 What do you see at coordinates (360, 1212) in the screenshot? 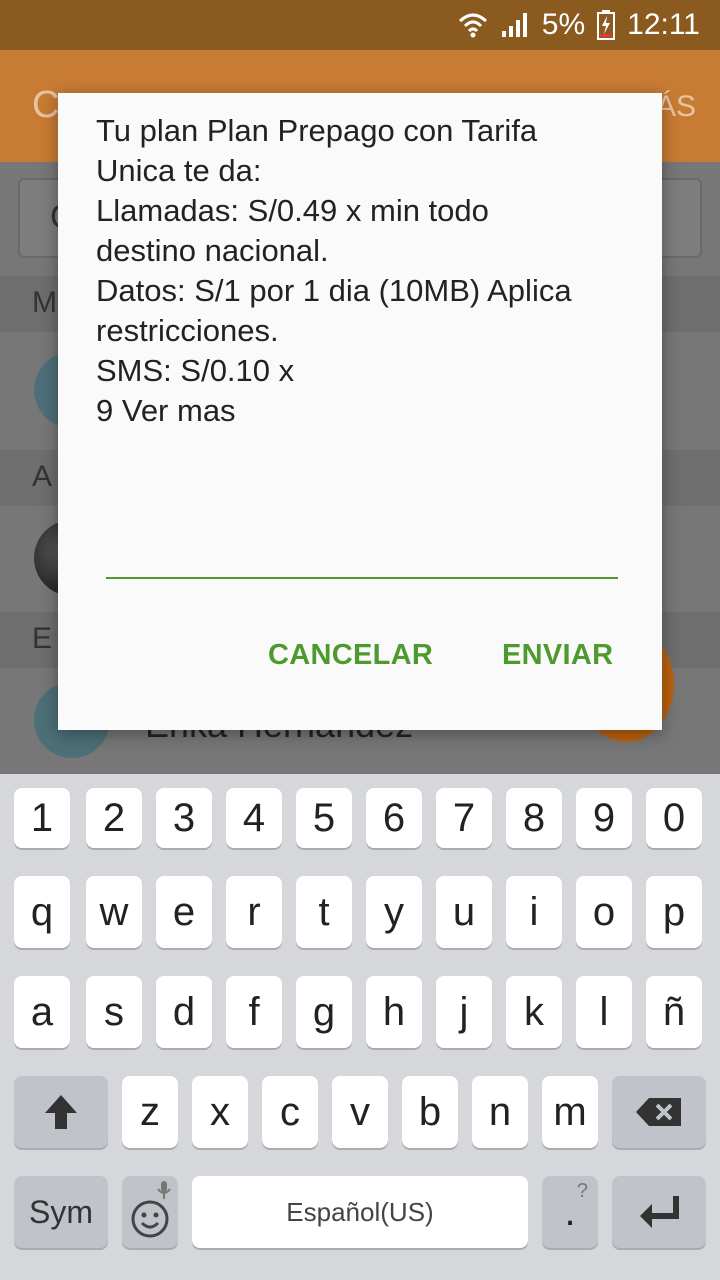
I see `space-key: Español(US)` at bounding box center [360, 1212].